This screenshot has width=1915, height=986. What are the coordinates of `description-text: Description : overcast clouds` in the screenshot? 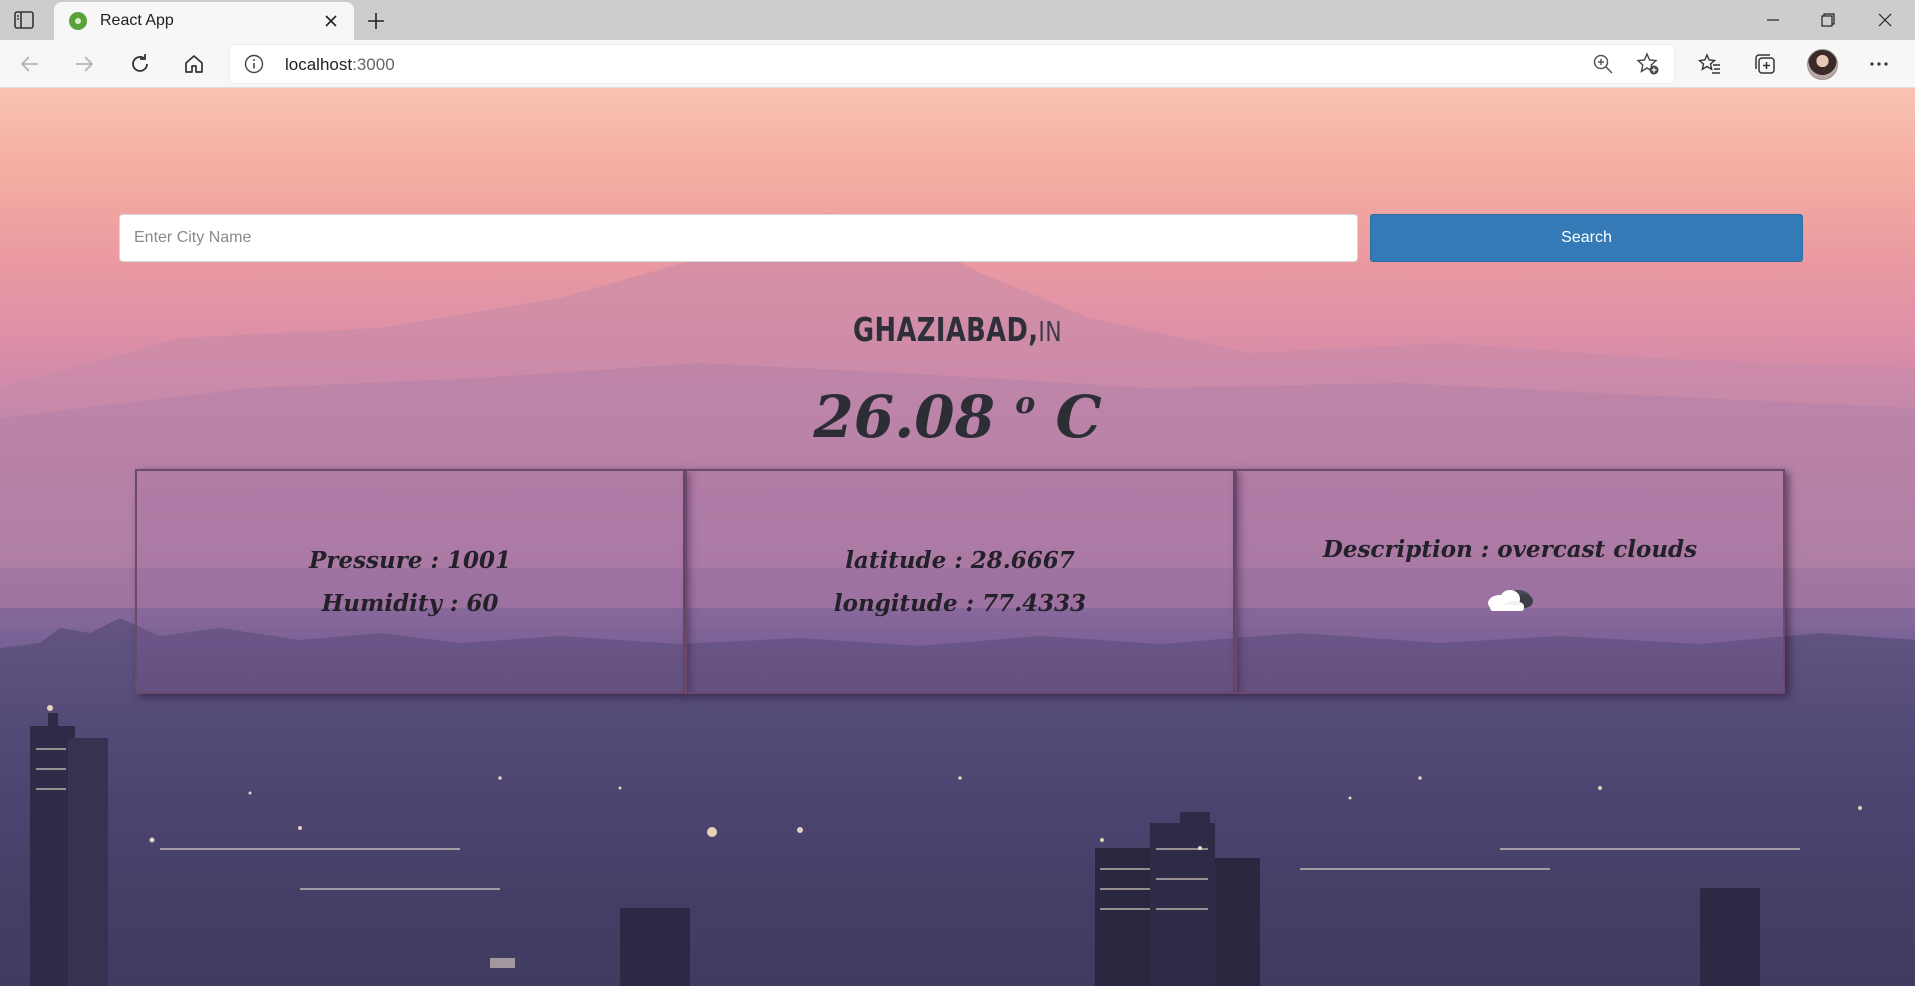 It's located at (1510, 549).